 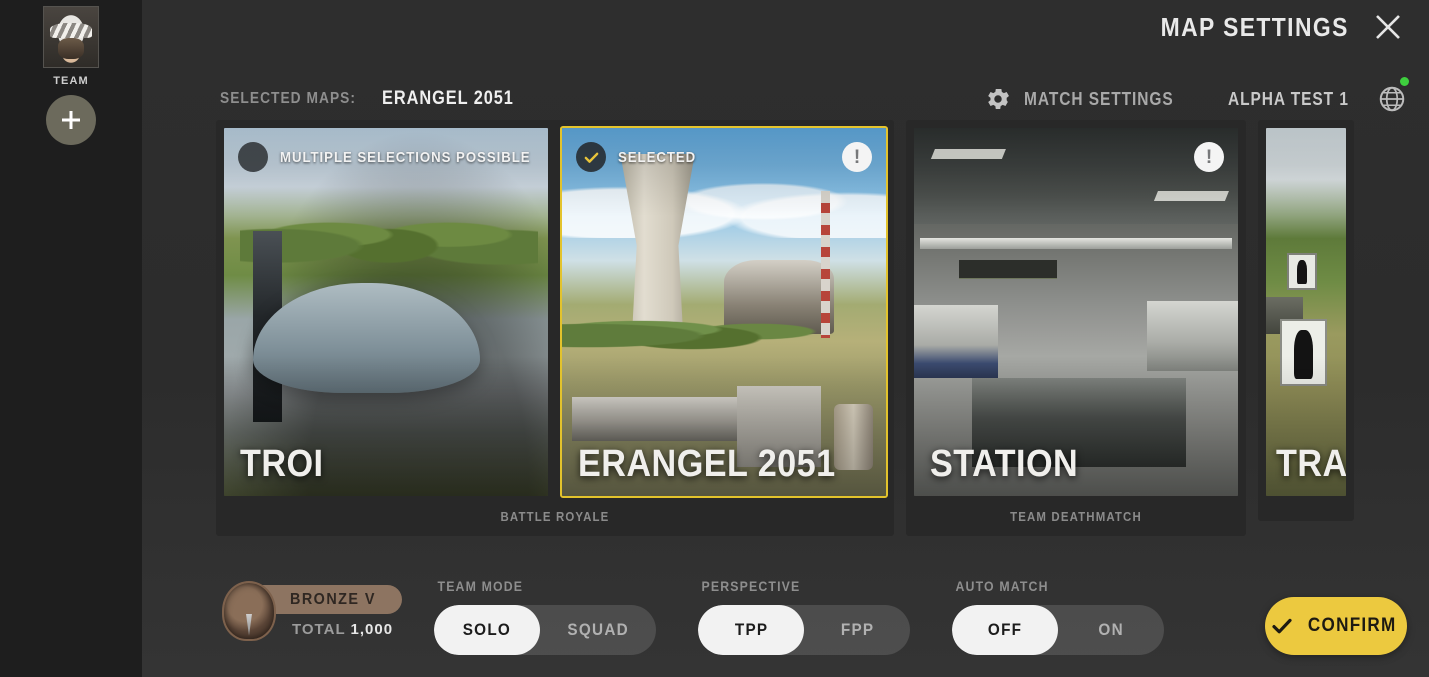 I want to click on team-mode-squad-label: SQUAD, so click(x=598, y=629).